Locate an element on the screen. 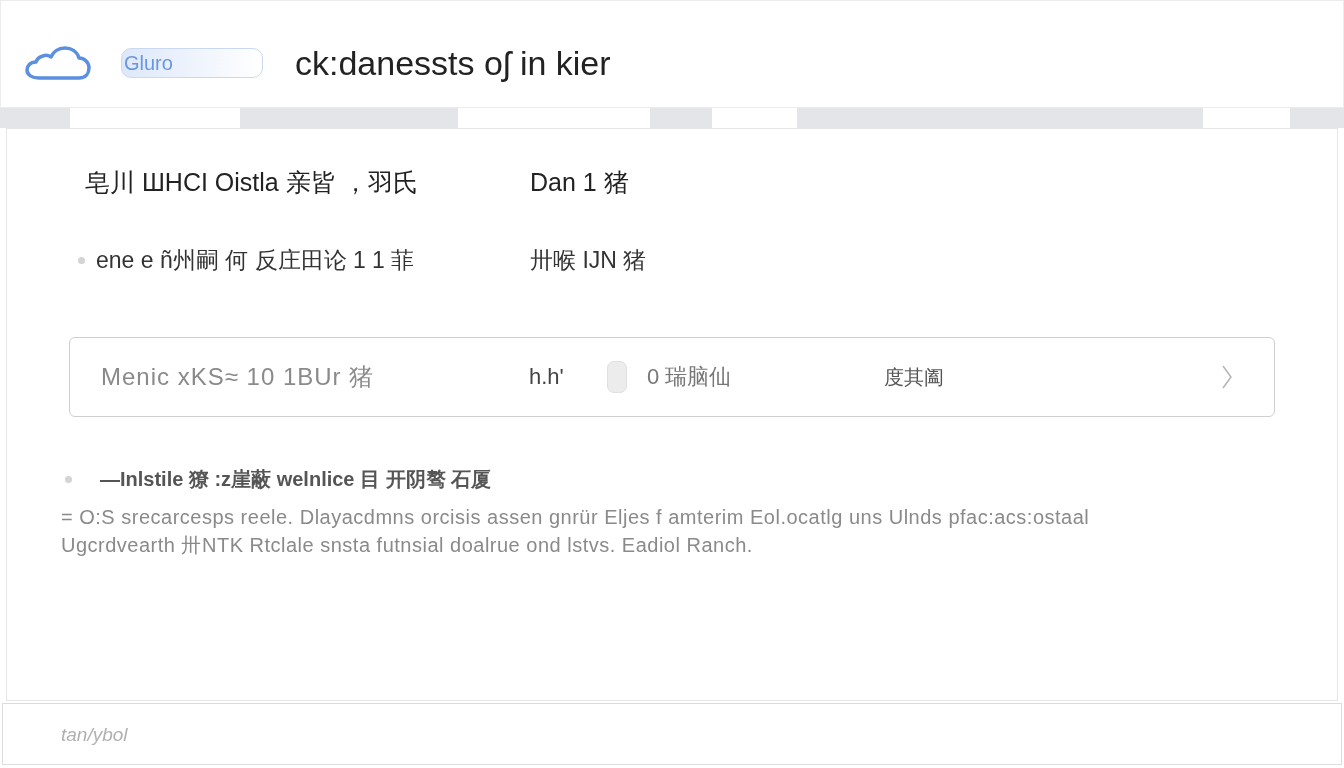 Image resolution: width=1344 pixels, height=768 pixels. footer-text: tan/ybol is located at coordinates (94, 734).